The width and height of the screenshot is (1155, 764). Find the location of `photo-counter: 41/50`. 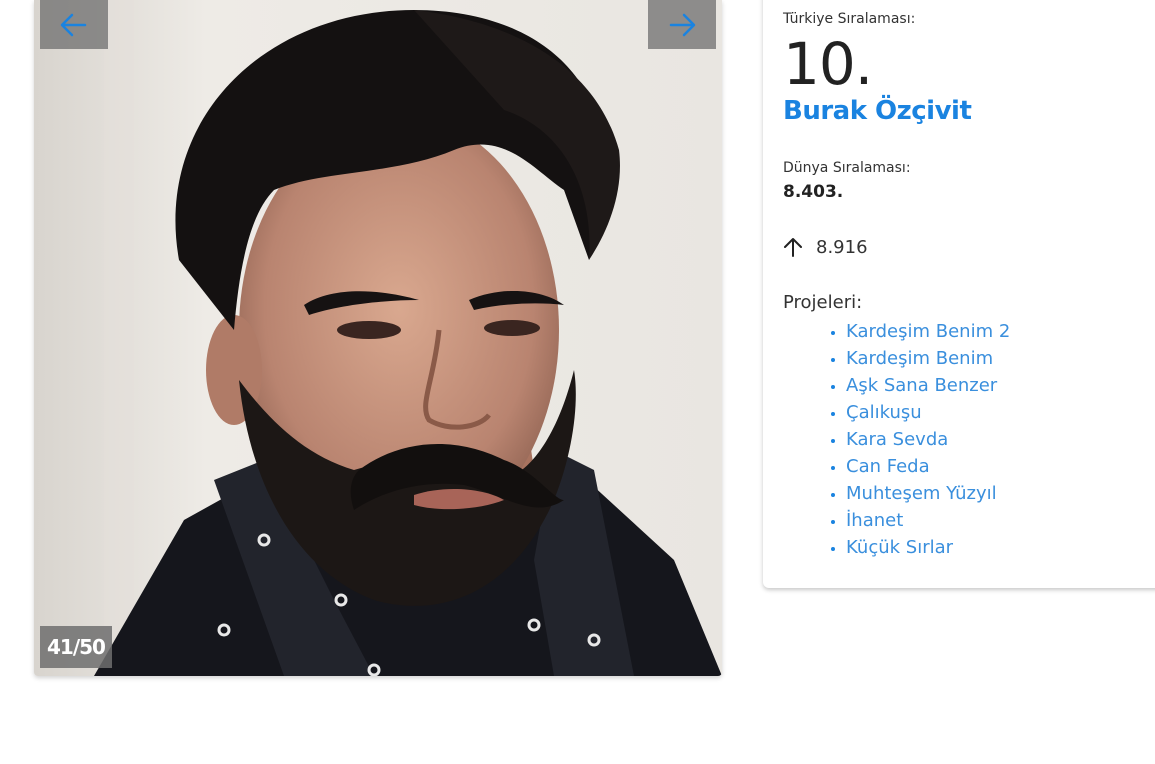

photo-counter: 41/50 is located at coordinates (76, 647).